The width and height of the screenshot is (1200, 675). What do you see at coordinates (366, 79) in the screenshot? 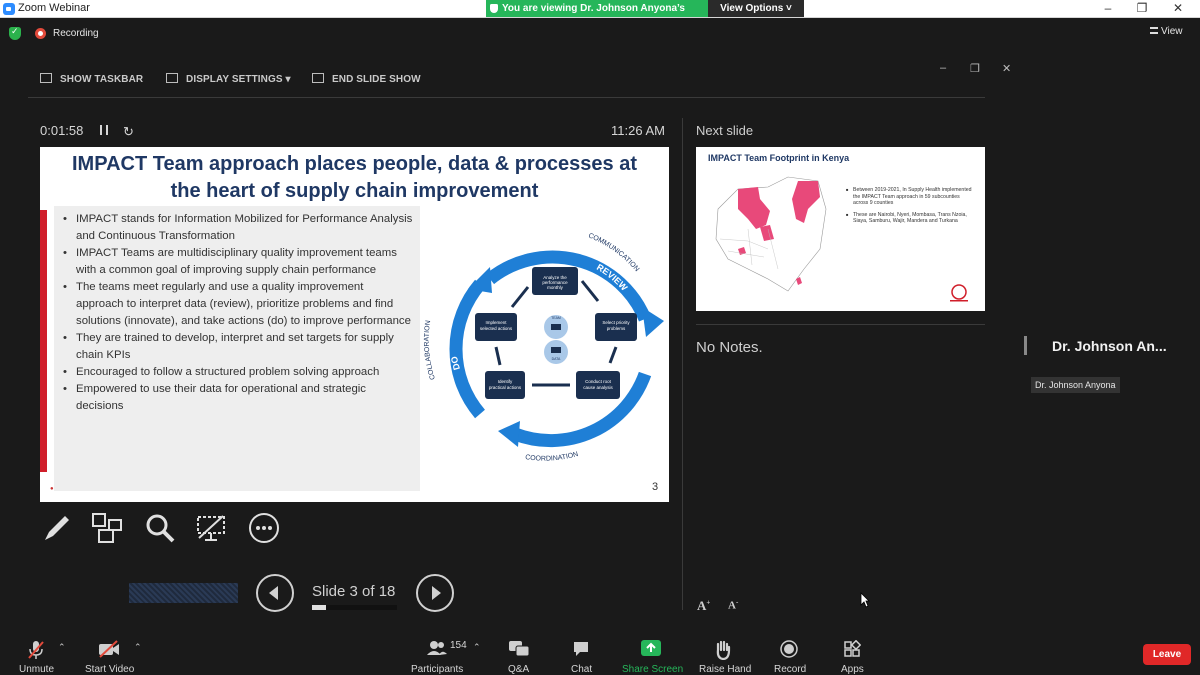
I see `end-slide-show-button: END SLIDE SHOW` at bounding box center [366, 79].